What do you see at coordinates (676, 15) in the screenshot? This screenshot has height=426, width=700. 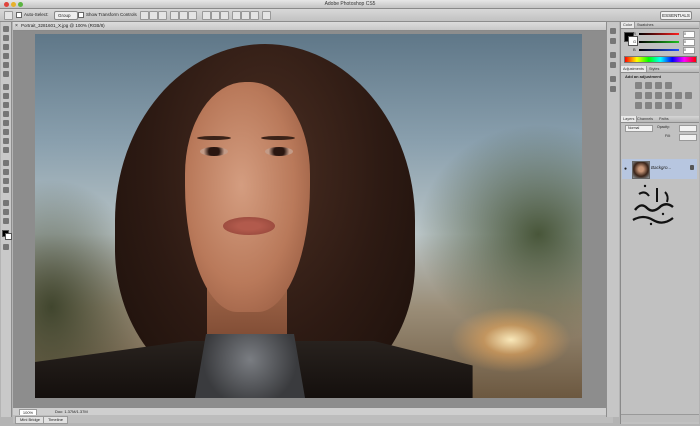 I see `workspace-switcher: ESSENTIALS` at bounding box center [676, 15].